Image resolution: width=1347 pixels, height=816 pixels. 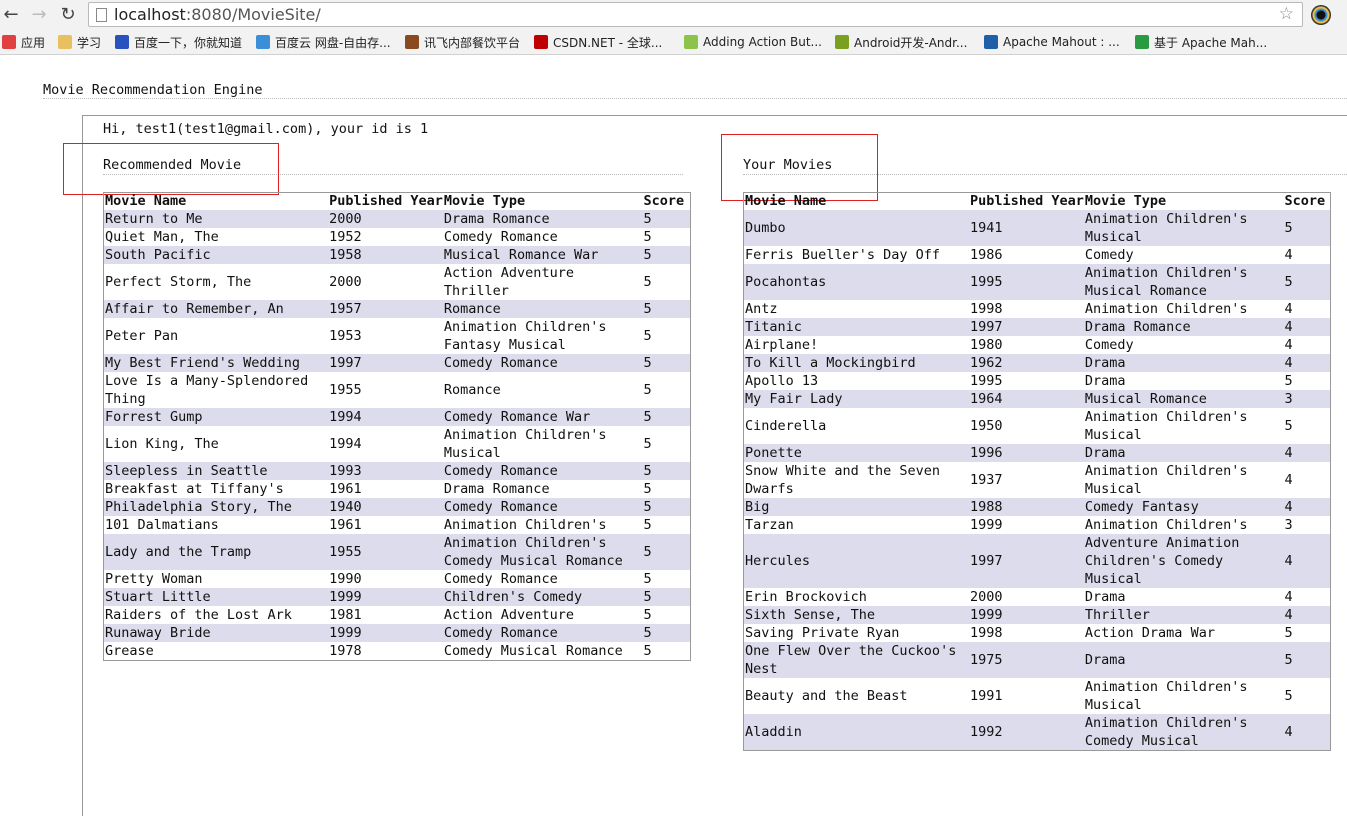 What do you see at coordinates (542, 309) in the screenshot?
I see `movie-type-cell: Romance` at bounding box center [542, 309].